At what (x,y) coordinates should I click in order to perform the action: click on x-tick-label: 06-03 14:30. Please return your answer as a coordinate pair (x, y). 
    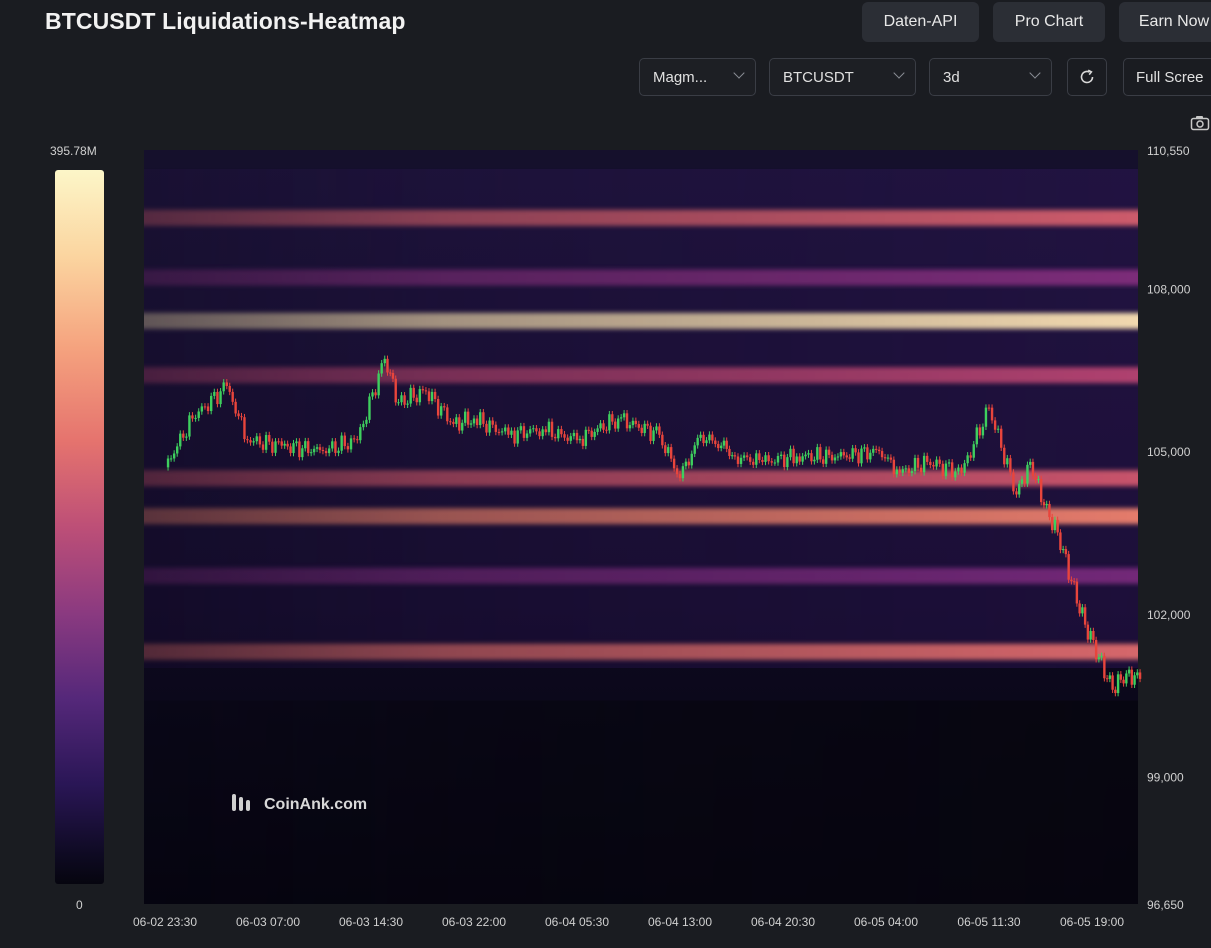
    Looking at the image, I should click on (371, 922).